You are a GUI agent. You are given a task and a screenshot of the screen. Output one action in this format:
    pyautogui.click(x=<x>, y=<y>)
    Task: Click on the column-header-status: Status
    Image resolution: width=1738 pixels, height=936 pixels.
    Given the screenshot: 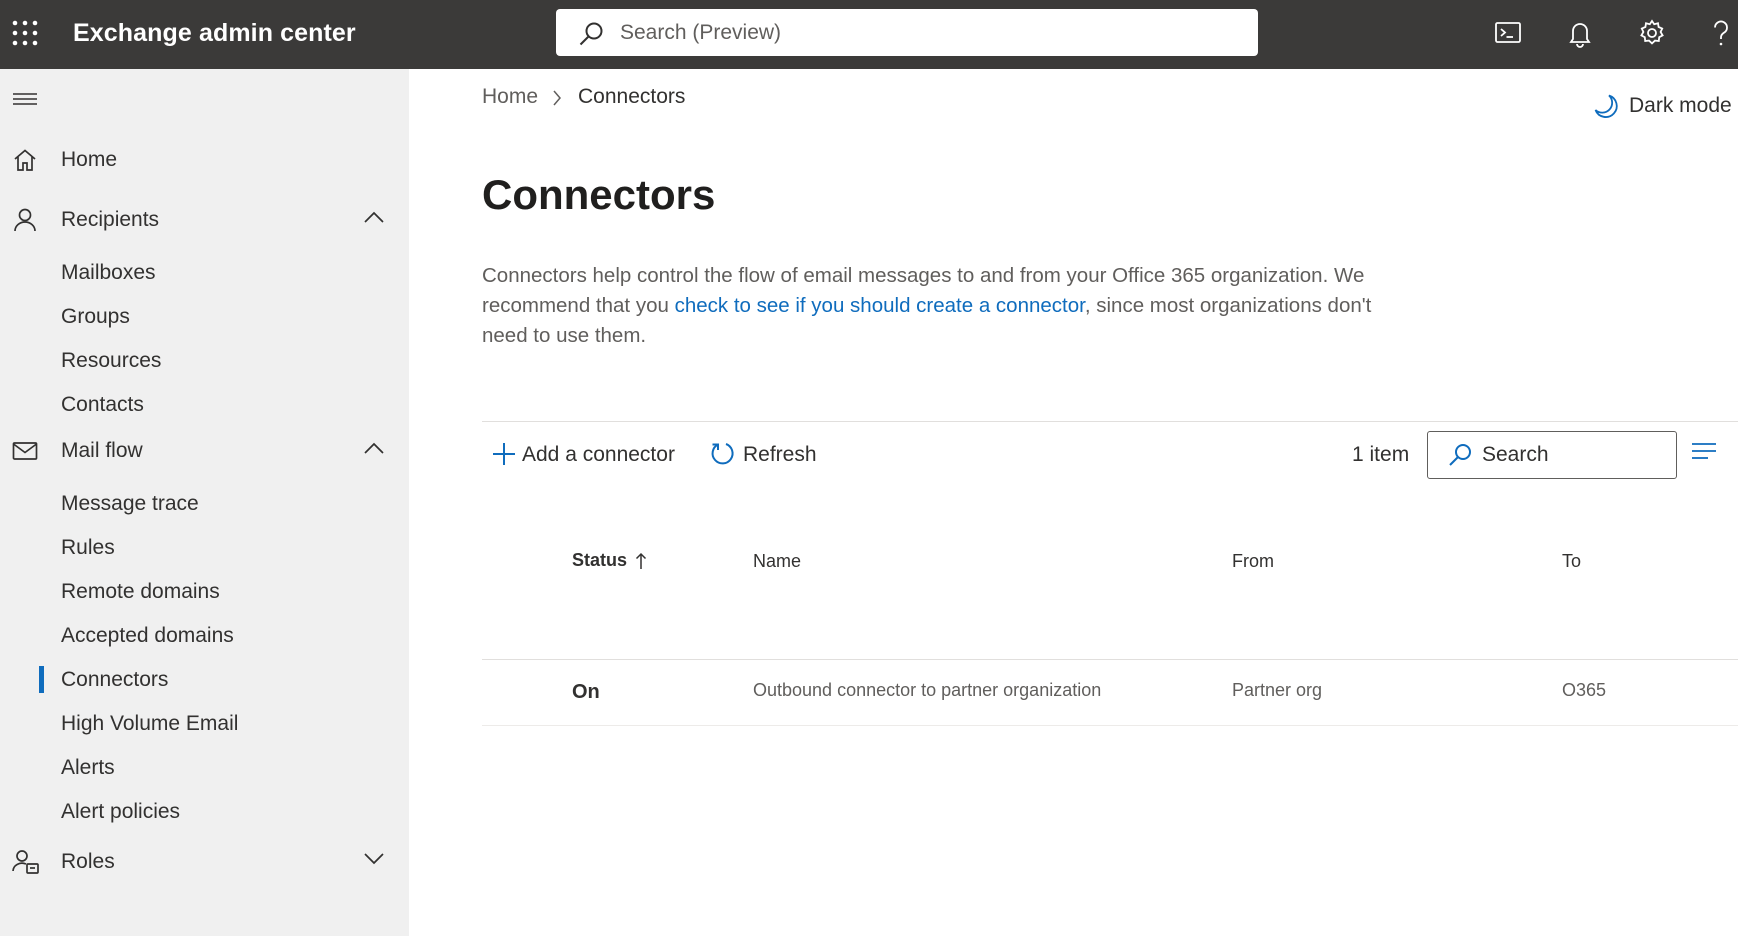 What is the action you would take?
    pyautogui.click(x=609, y=560)
    